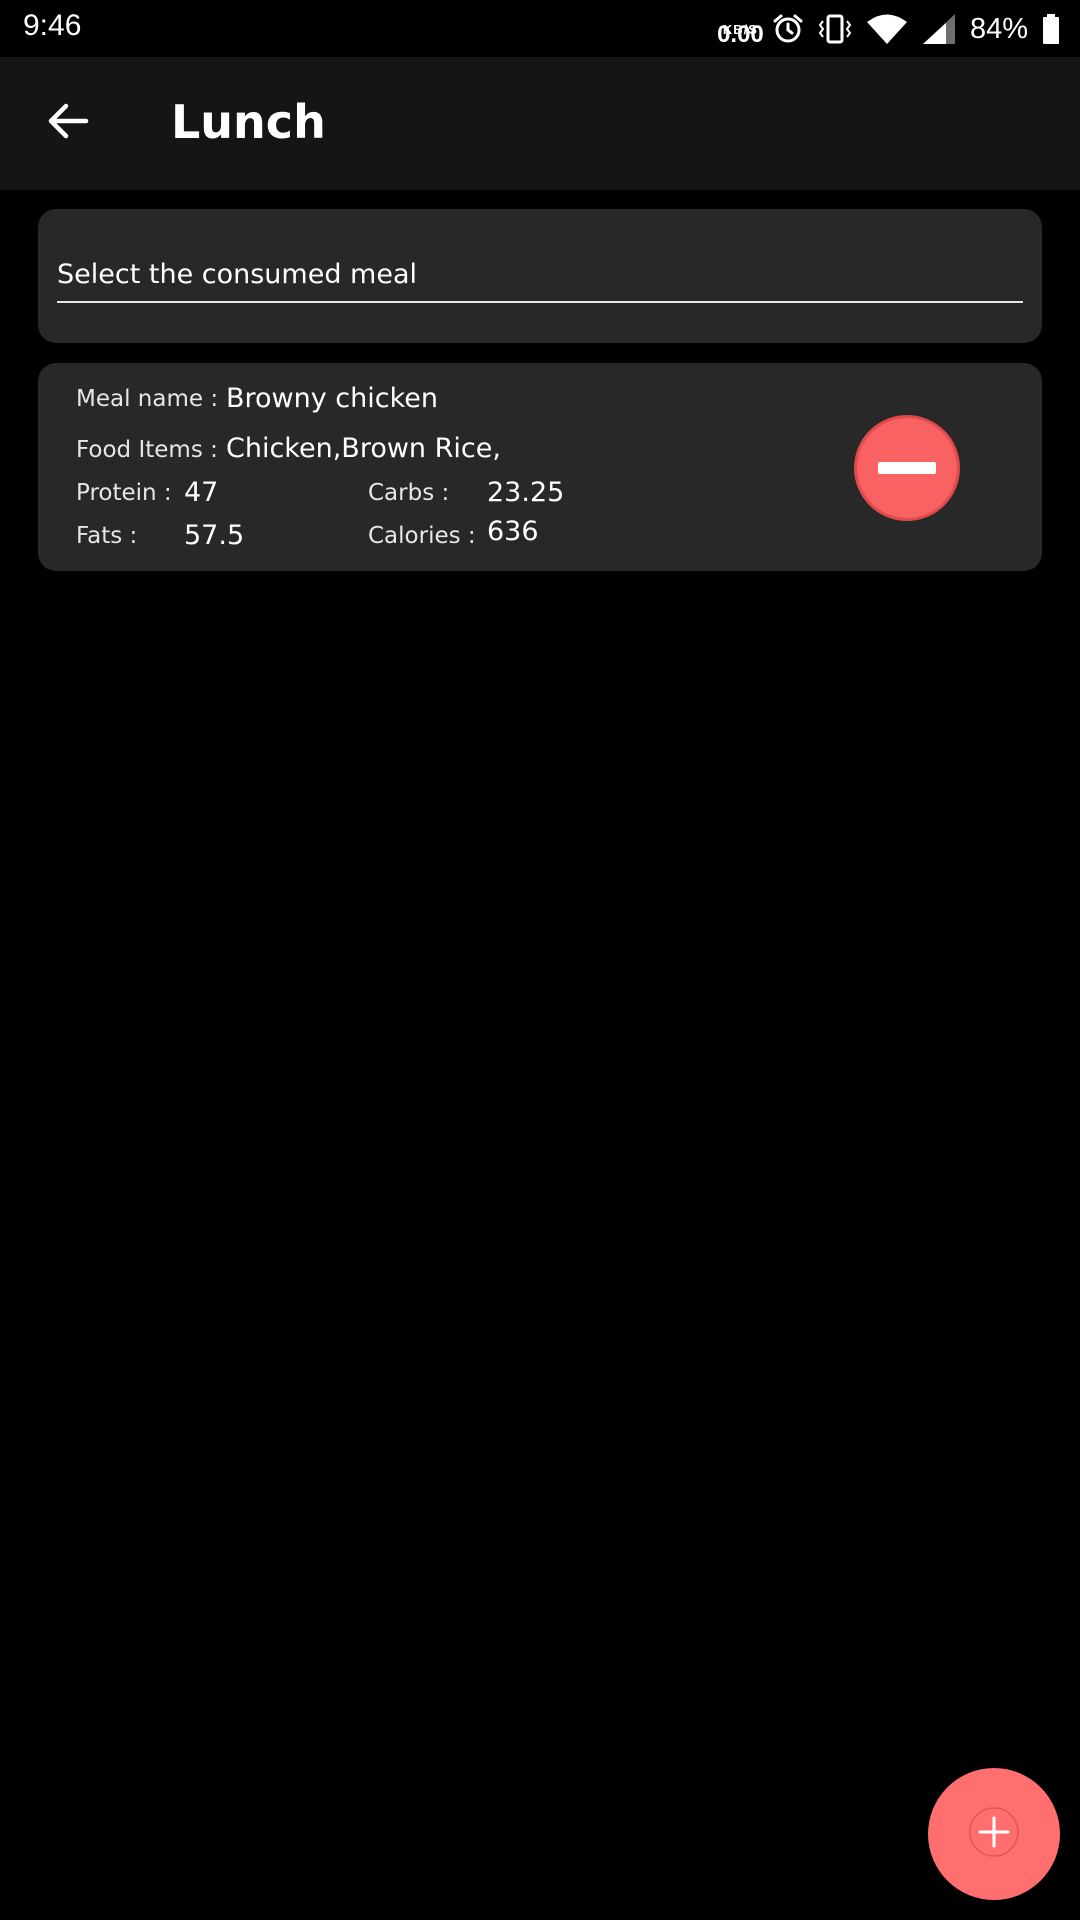  What do you see at coordinates (1051, 29) in the screenshot?
I see `battery-icon` at bounding box center [1051, 29].